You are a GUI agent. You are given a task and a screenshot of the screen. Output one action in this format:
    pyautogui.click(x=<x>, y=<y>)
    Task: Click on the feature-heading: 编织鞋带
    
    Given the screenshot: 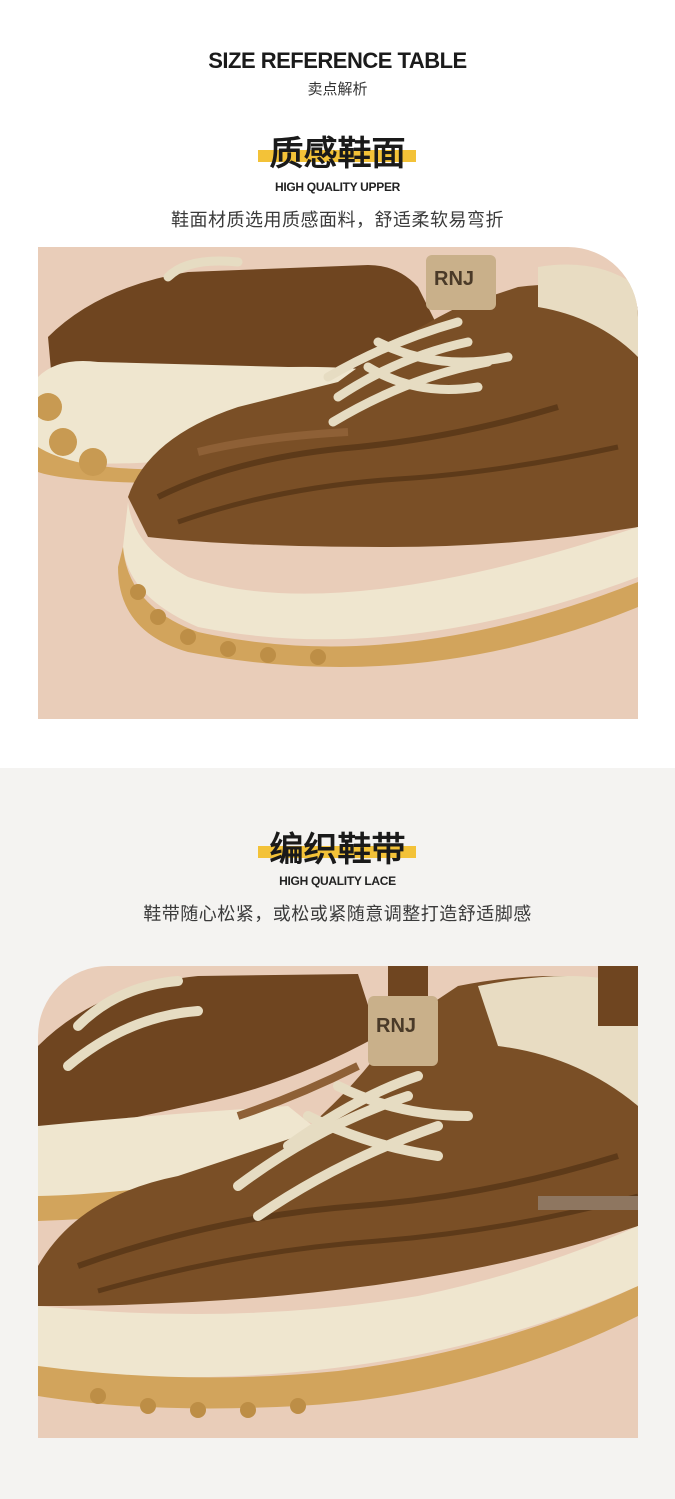 What is the action you would take?
    pyautogui.click(x=337, y=850)
    